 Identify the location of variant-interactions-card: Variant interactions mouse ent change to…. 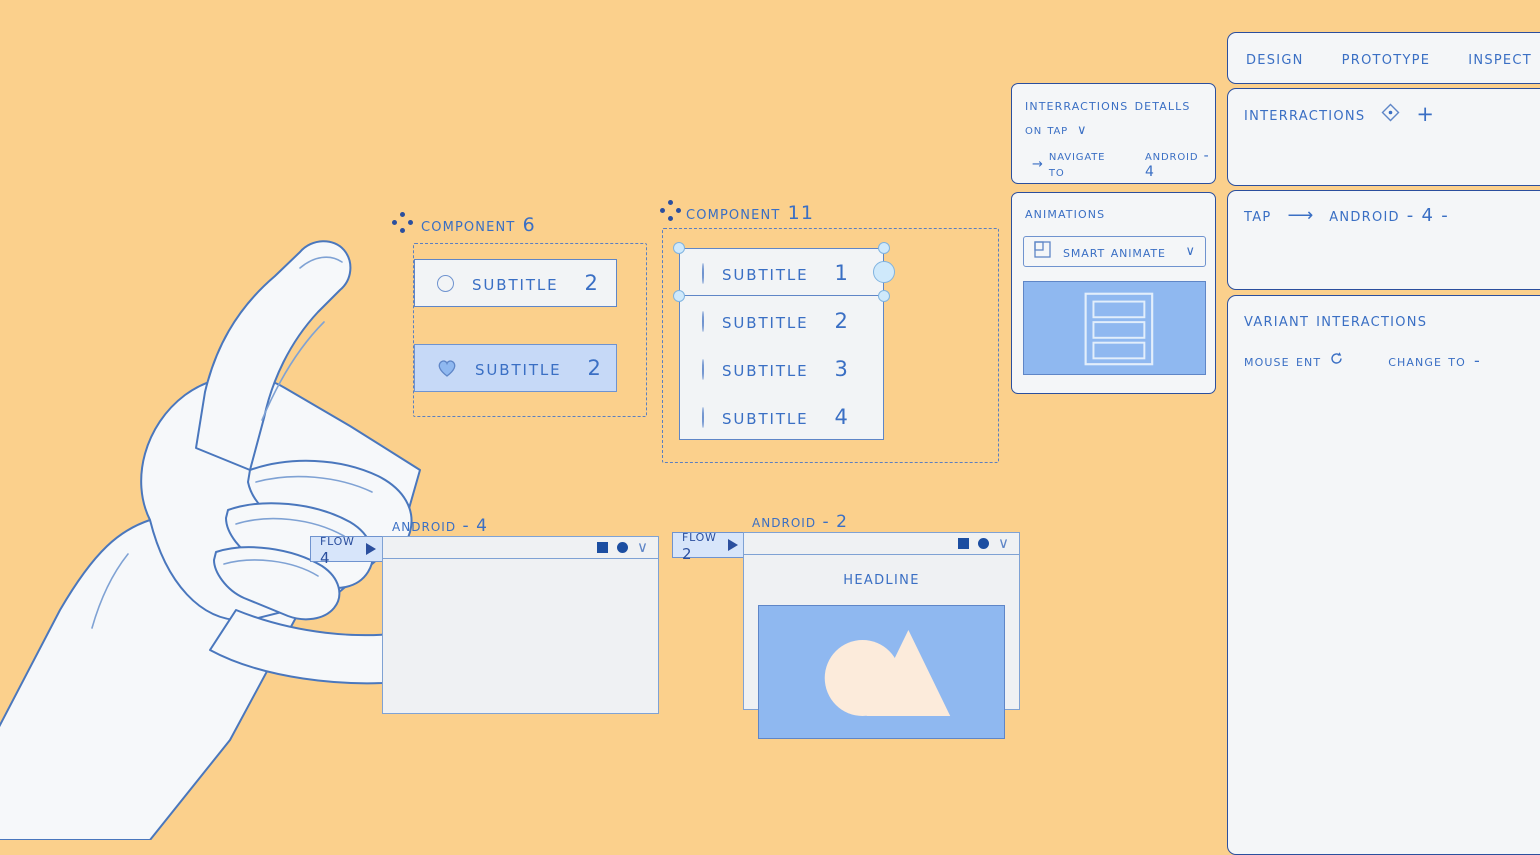
(1383, 575).